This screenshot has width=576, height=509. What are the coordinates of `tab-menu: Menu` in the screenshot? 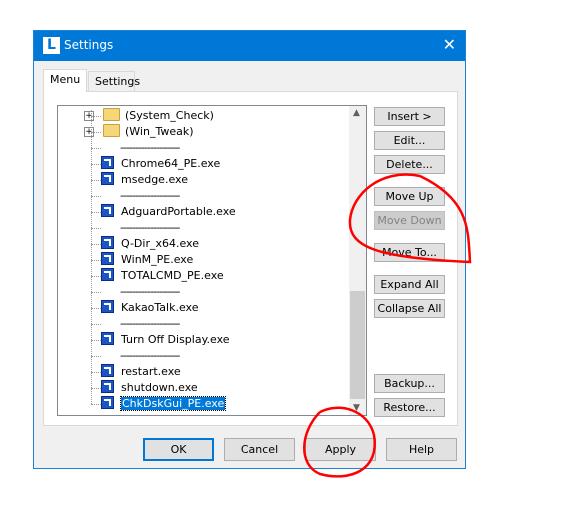 It's located at (65, 80).